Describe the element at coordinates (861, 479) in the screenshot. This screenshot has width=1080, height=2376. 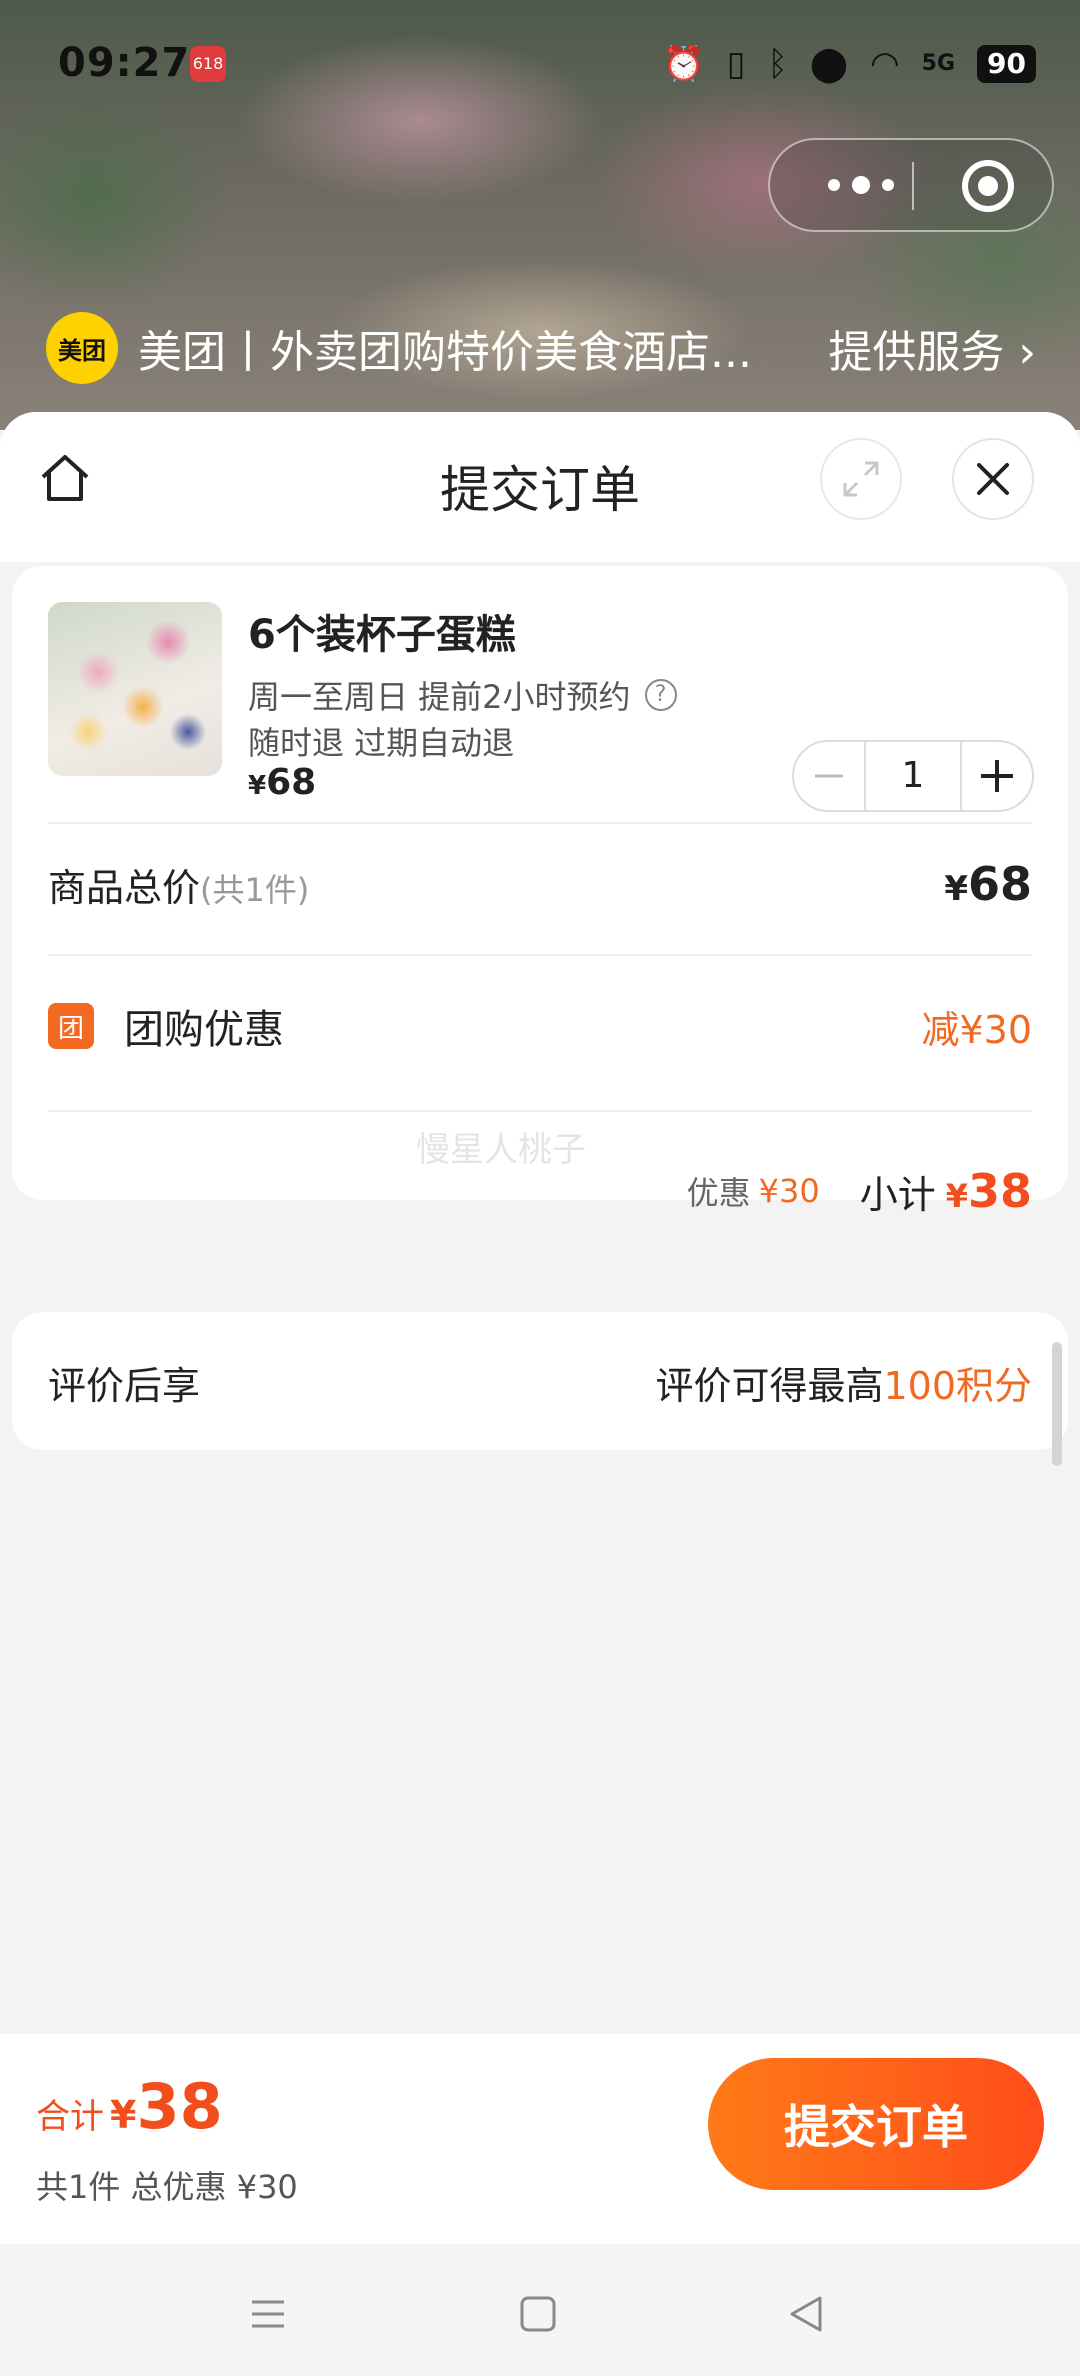
I see `expand-icon` at that location.